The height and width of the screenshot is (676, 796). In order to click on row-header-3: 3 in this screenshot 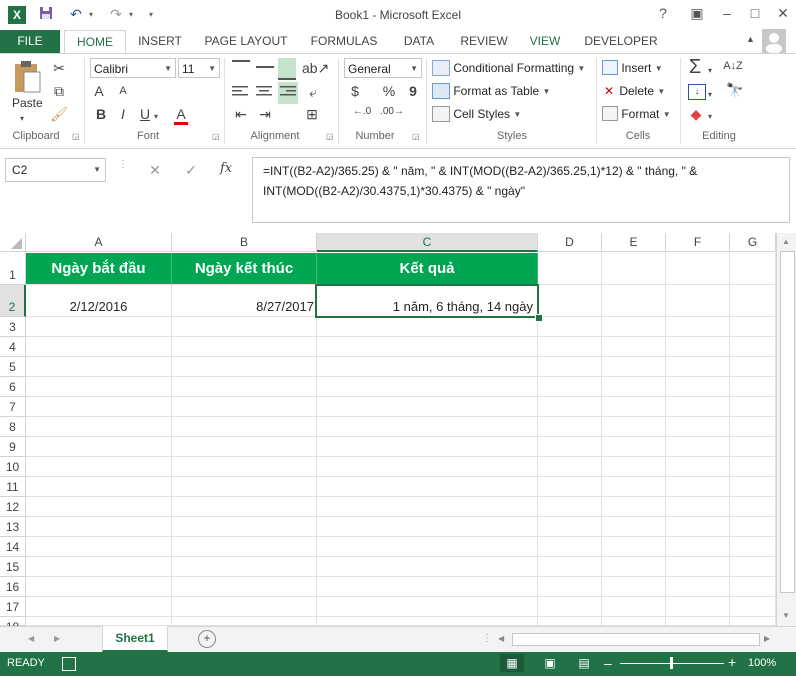, I will do `click(13, 327)`.